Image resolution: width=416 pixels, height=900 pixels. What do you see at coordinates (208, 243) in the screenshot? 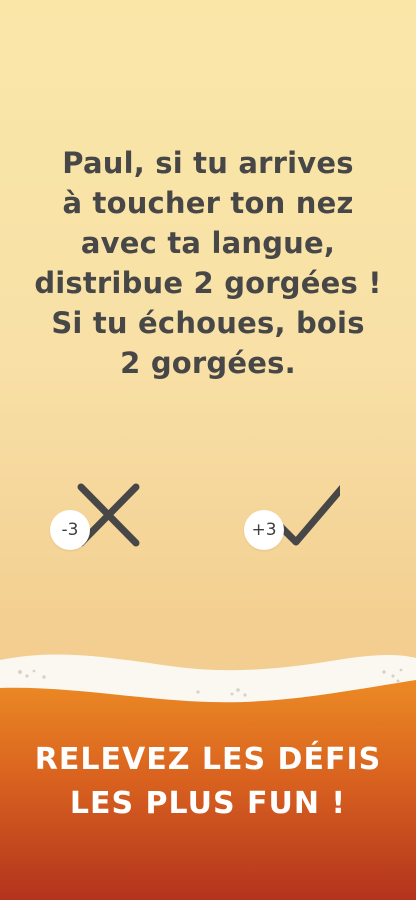
I see `challenge-line: avec ta langue,` at bounding box center [208, 243].